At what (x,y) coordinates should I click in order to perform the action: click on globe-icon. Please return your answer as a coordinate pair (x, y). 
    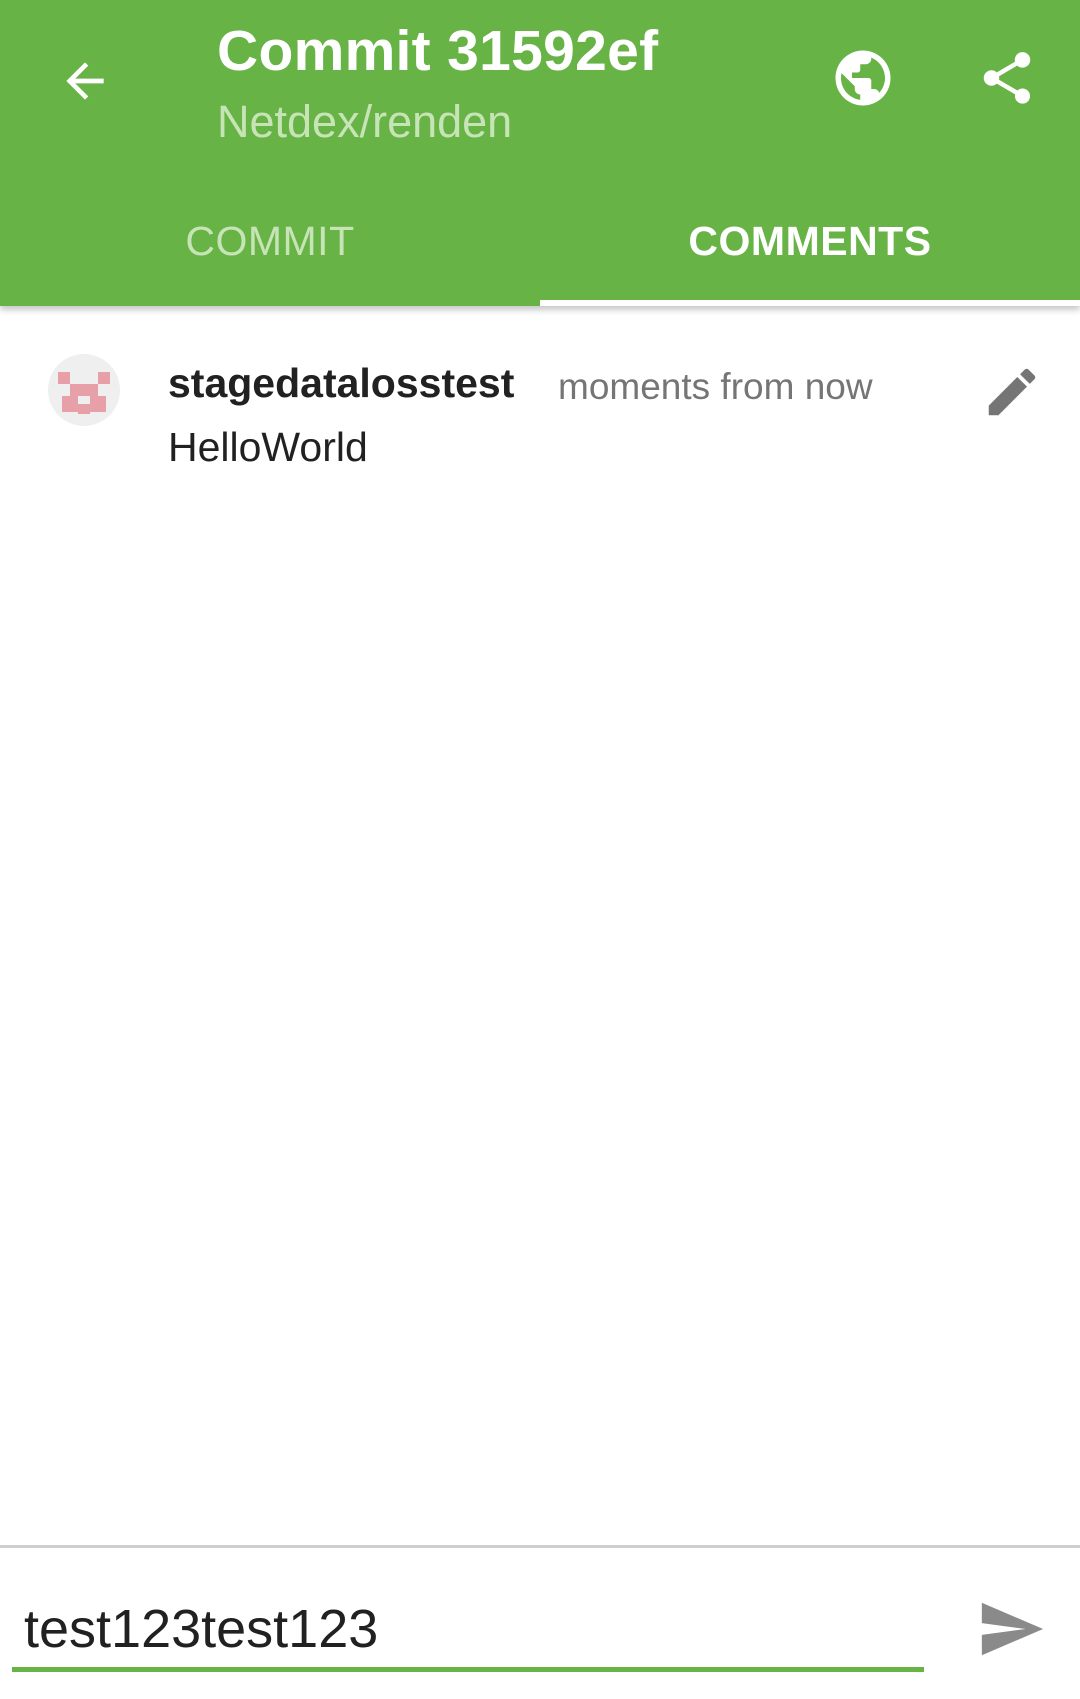
    Looking at the image, I should click on (863, 80).